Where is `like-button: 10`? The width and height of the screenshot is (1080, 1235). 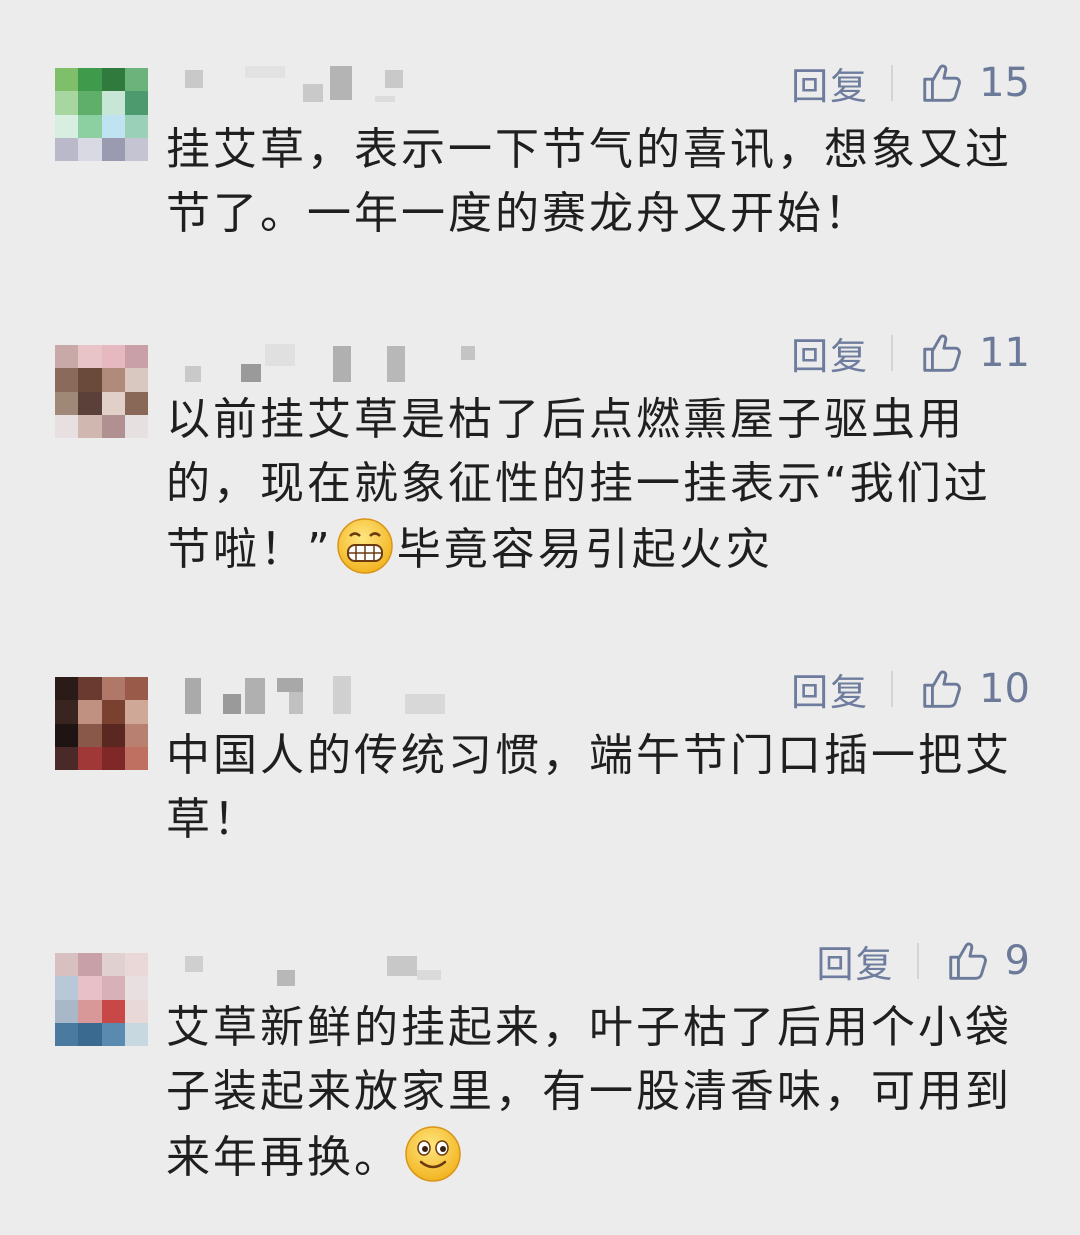 like-button: 10 is located at coordinates (974, 689).